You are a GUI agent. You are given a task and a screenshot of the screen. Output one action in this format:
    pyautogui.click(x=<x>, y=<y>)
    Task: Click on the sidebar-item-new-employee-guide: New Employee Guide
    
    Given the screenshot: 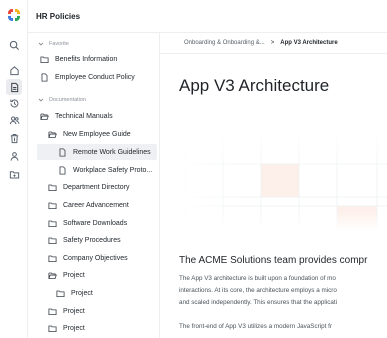 What is the action you would take?
    pyautogui.click(x=89, y=134)
    